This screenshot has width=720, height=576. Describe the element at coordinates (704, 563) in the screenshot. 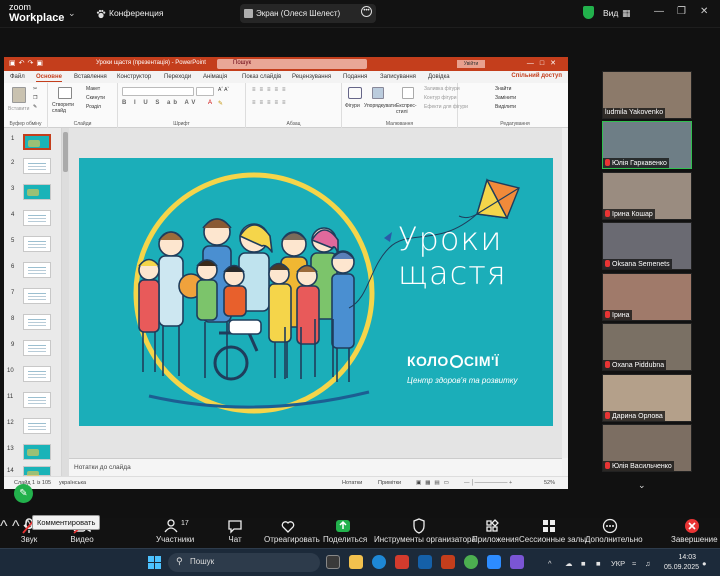

I see `notifications-icon: ●` at that location.